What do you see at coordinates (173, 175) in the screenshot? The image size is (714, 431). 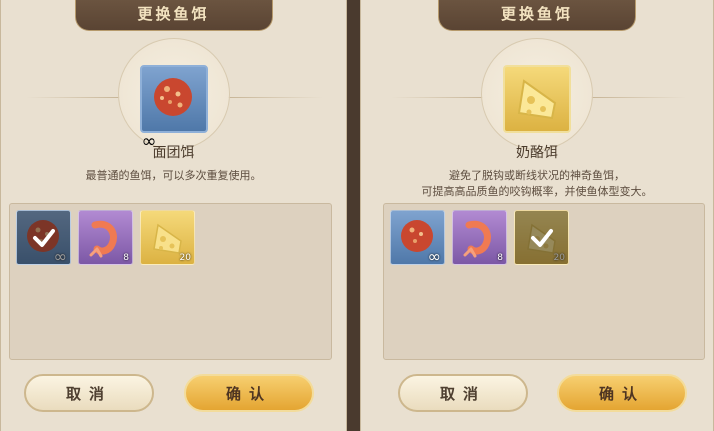 I see `selected-bait-description: 最普通的鱼饵，可以多次重复使用。` at bounding box center [173, 175].